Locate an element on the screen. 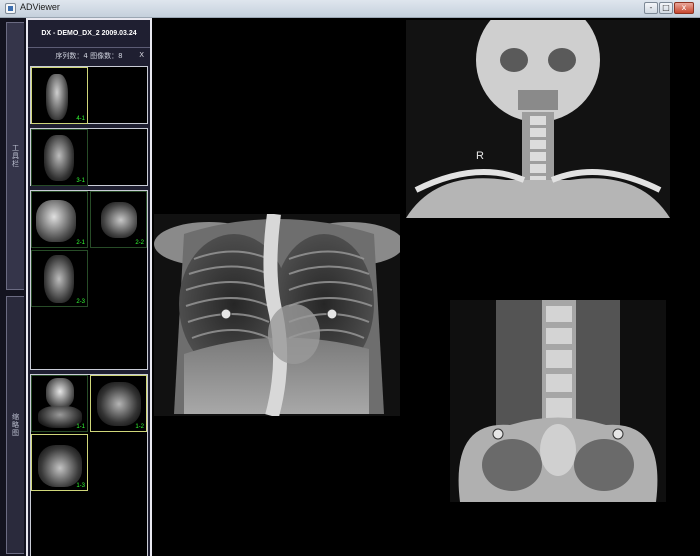  thumbnail-3-1: 3-1 is located at coordinates (59, 157).